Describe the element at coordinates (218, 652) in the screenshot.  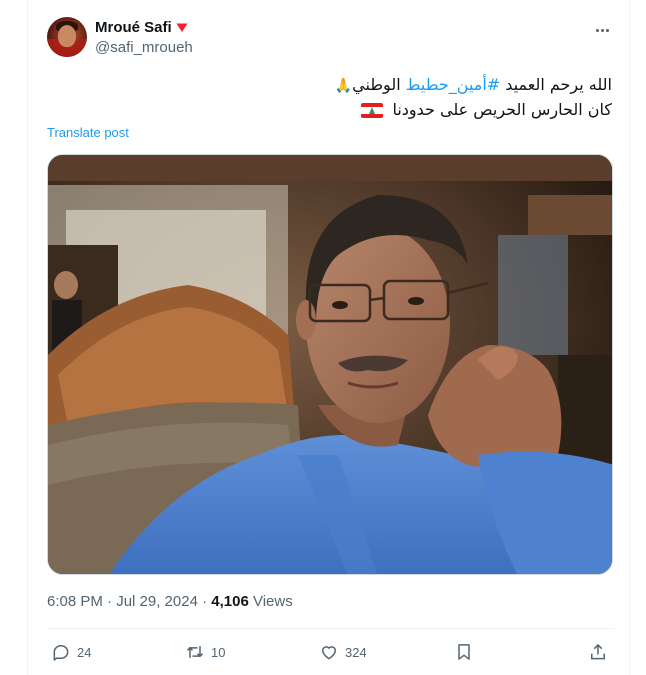
I see `repost-count: 10` at that location.